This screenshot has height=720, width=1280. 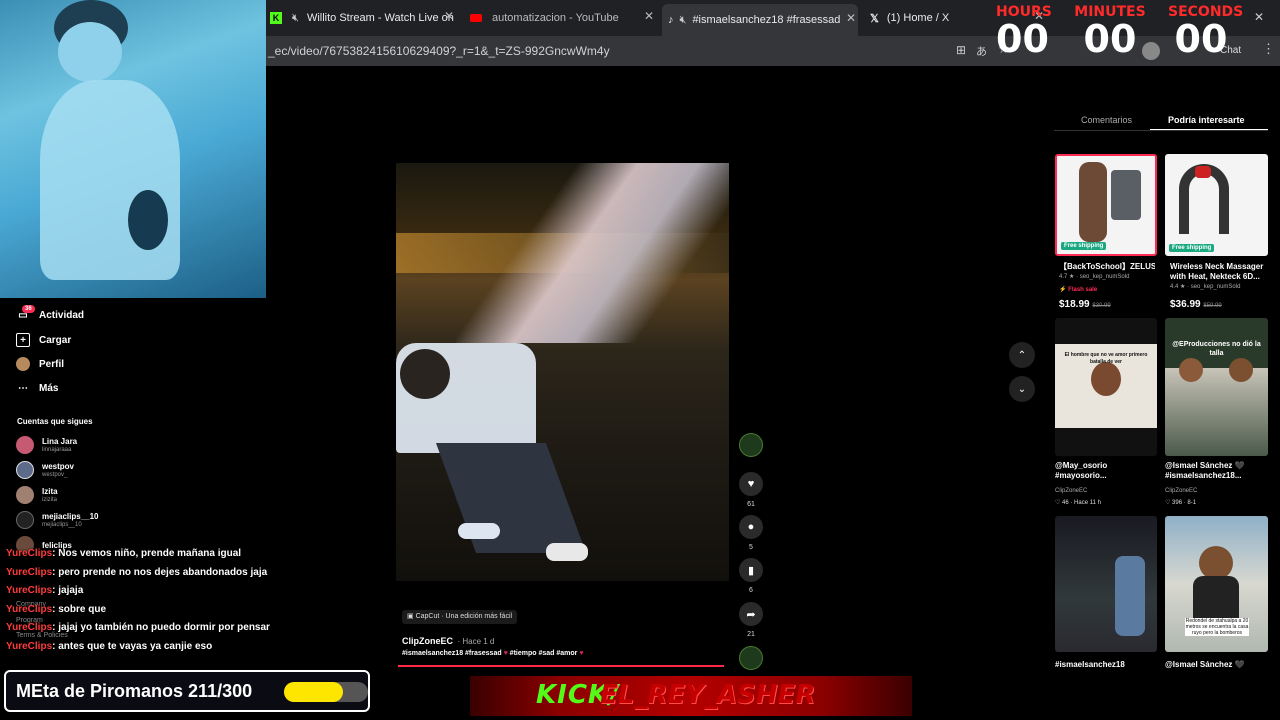 What do you see at coordinates (479, 531) in the screenshot?
I see `video-shoe` at bounding box center [479, 531].